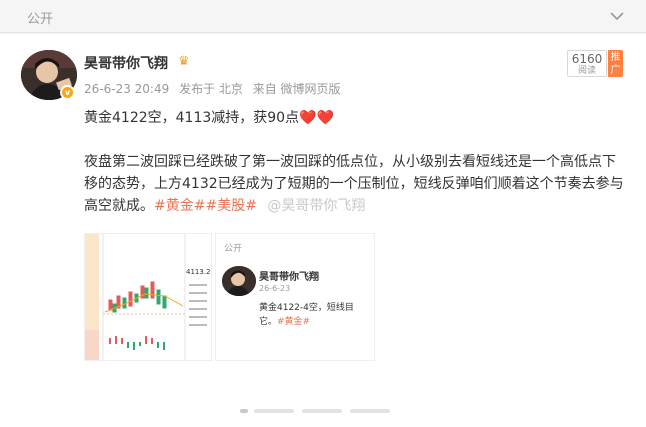  Describe the element at coordinates (617, 16) in the screenshot. I see `chevron-down-icon` at that location.